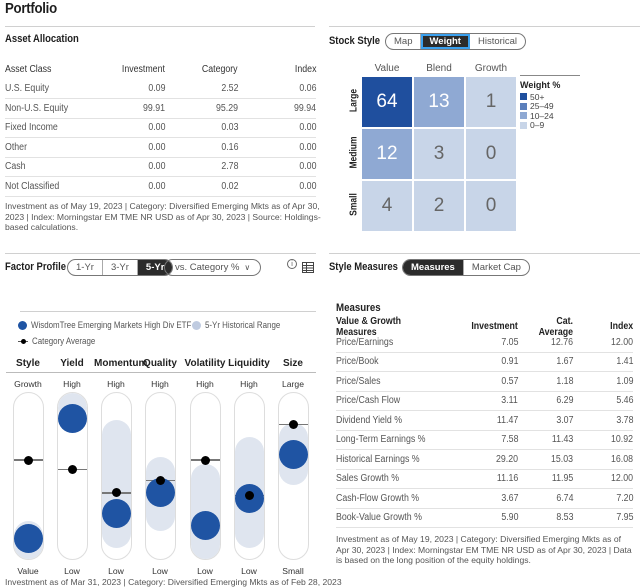 The height and width of the screenshot is (588, 640). Describe the element at coordinates (603, 361) in the screenshot. I see `value-cell: 1.41` at that location.